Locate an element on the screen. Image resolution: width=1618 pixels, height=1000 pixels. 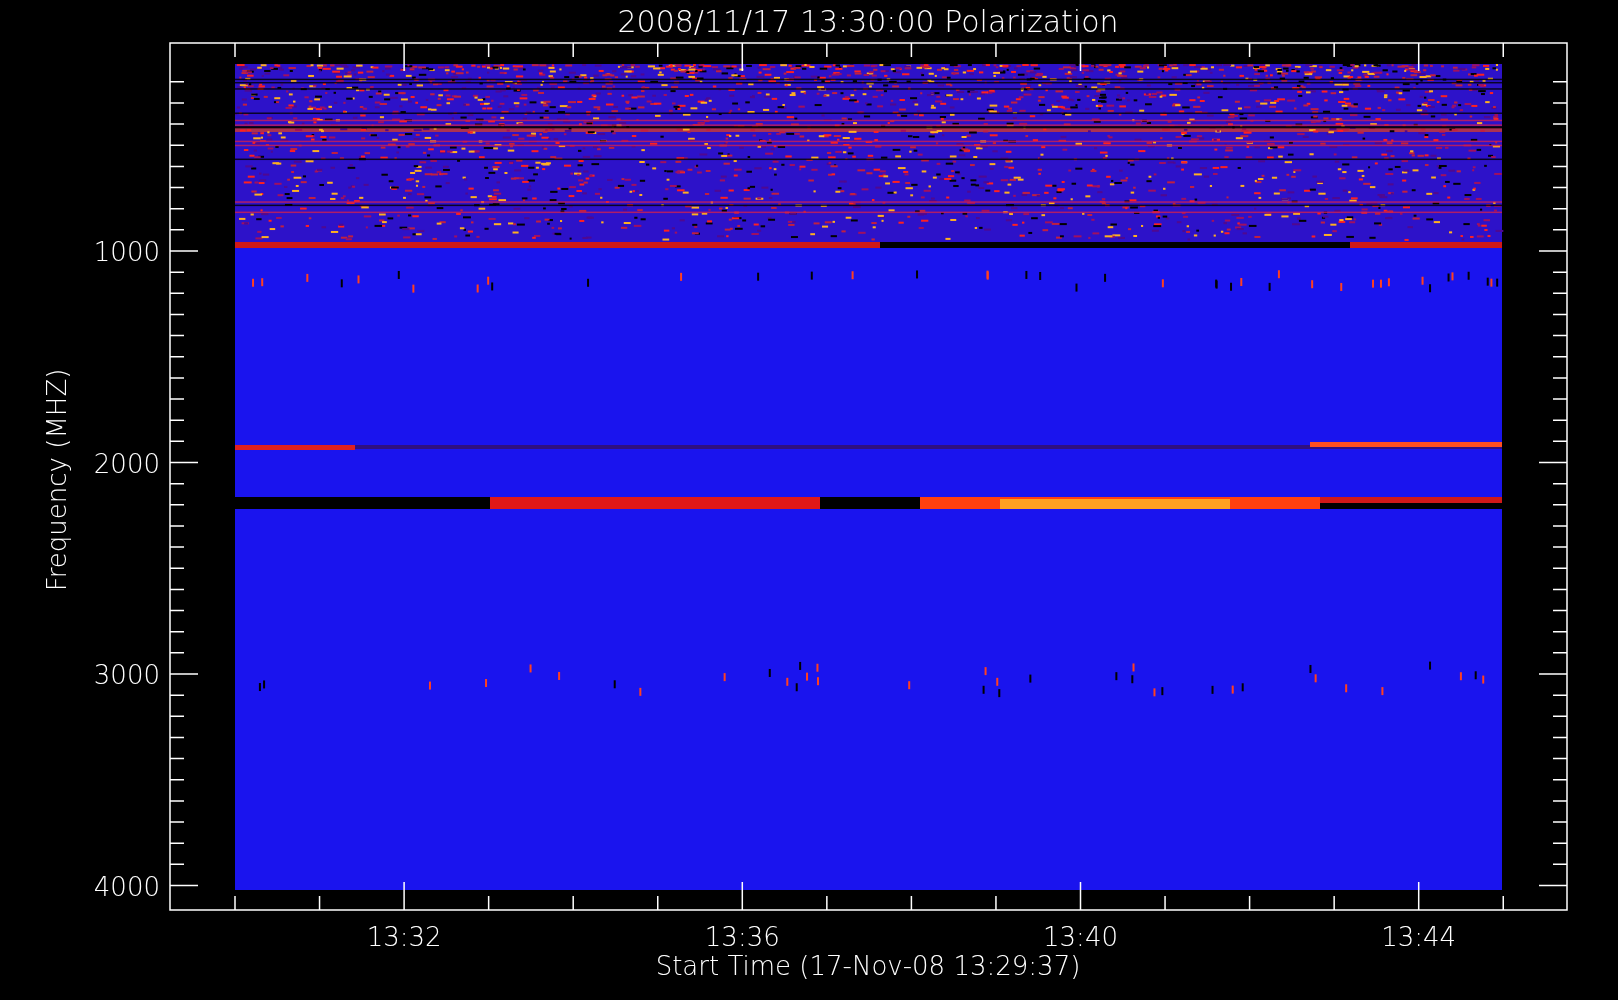
x-tick-label: 13:32 is located at coordinates (404, 937).